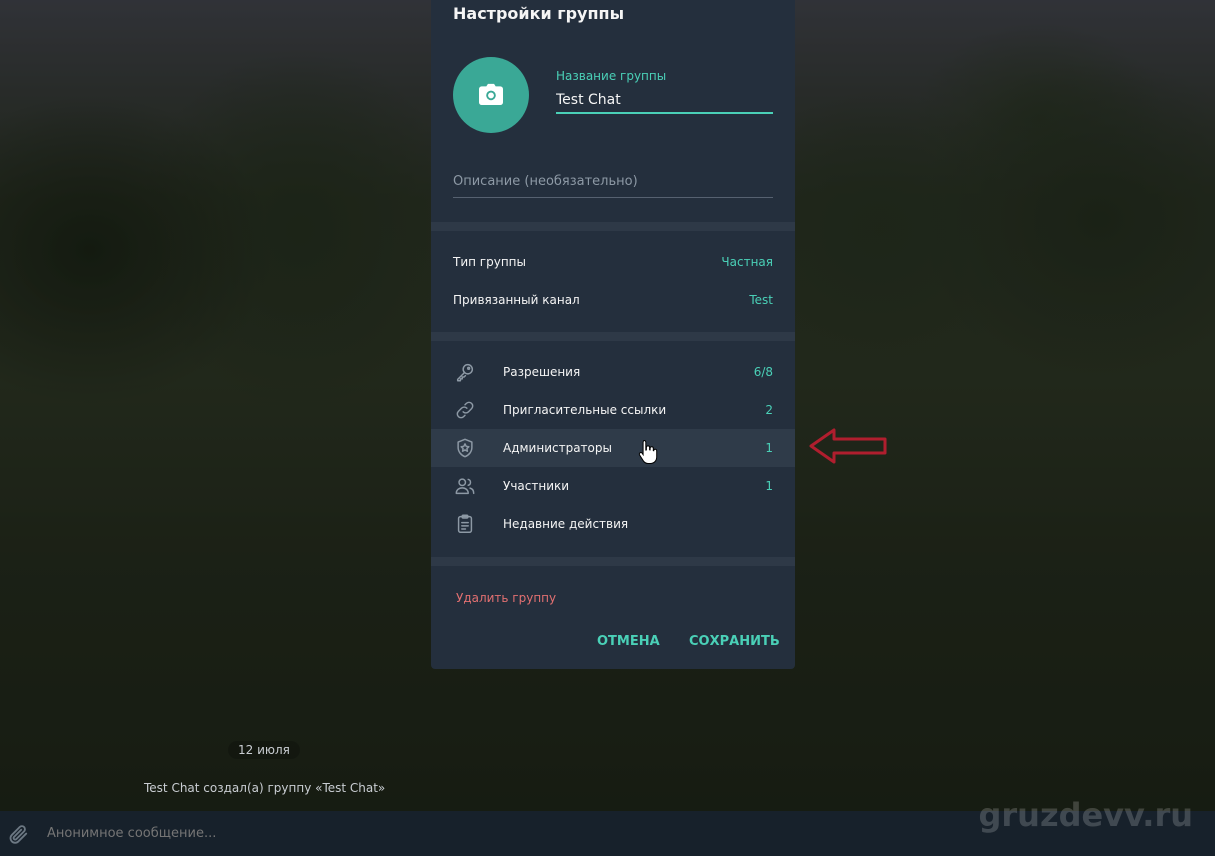 The width and height of the screenshot is (1215, 856). I want to click on permissions-value: 6/8, so click(763, 372).